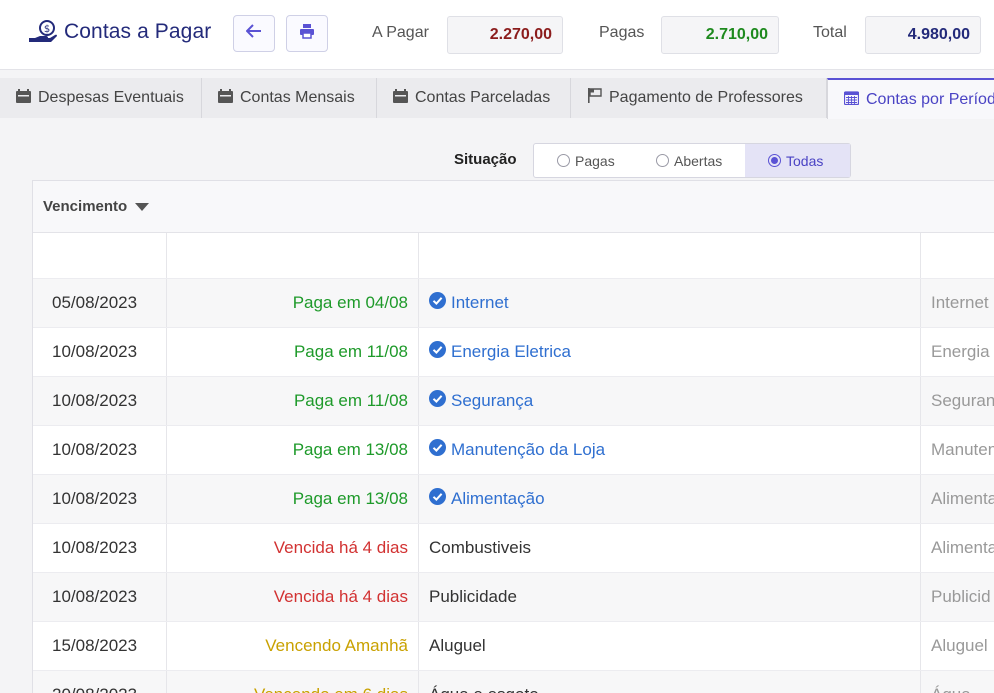  I want to click on radio-selected-icon, so click(774, 160).